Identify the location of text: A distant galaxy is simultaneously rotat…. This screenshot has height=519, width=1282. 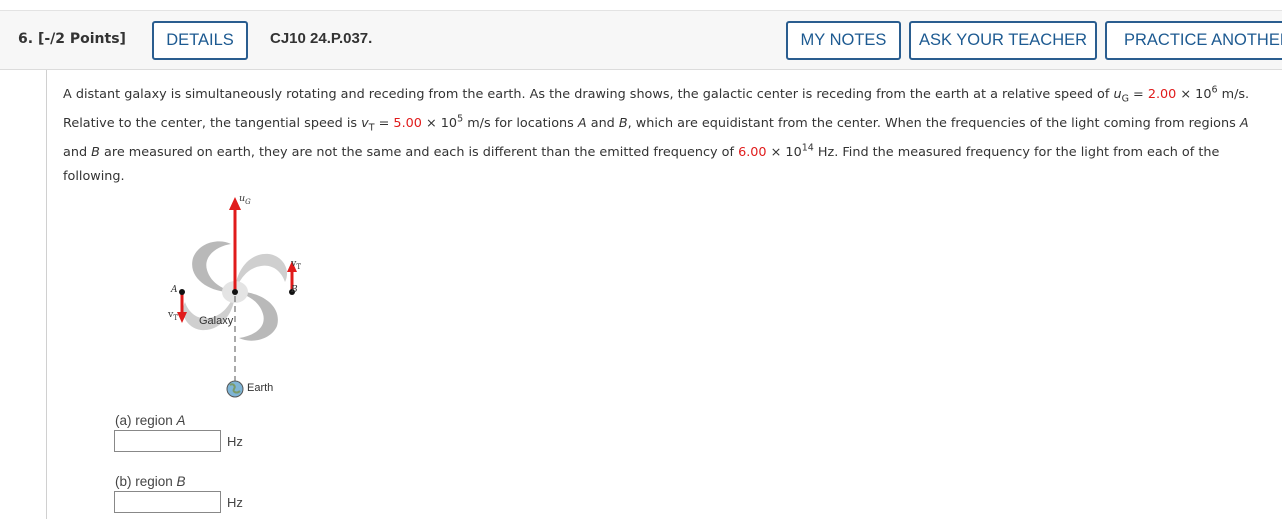
(588, 94).